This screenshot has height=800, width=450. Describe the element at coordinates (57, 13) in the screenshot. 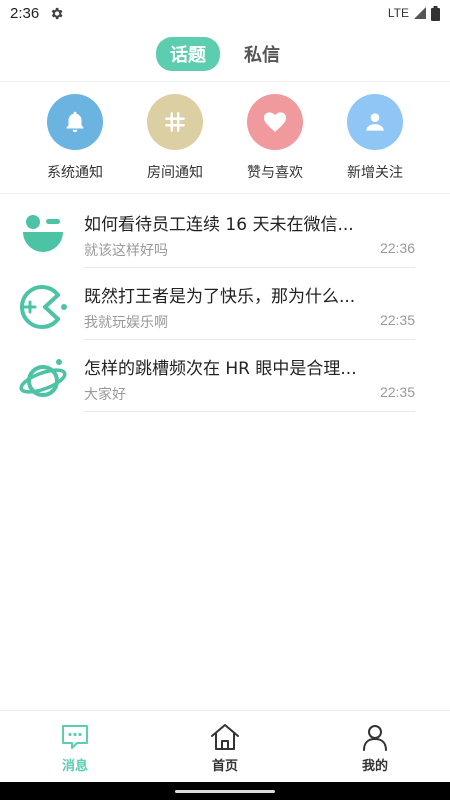

I see `gear-icon` at that location.